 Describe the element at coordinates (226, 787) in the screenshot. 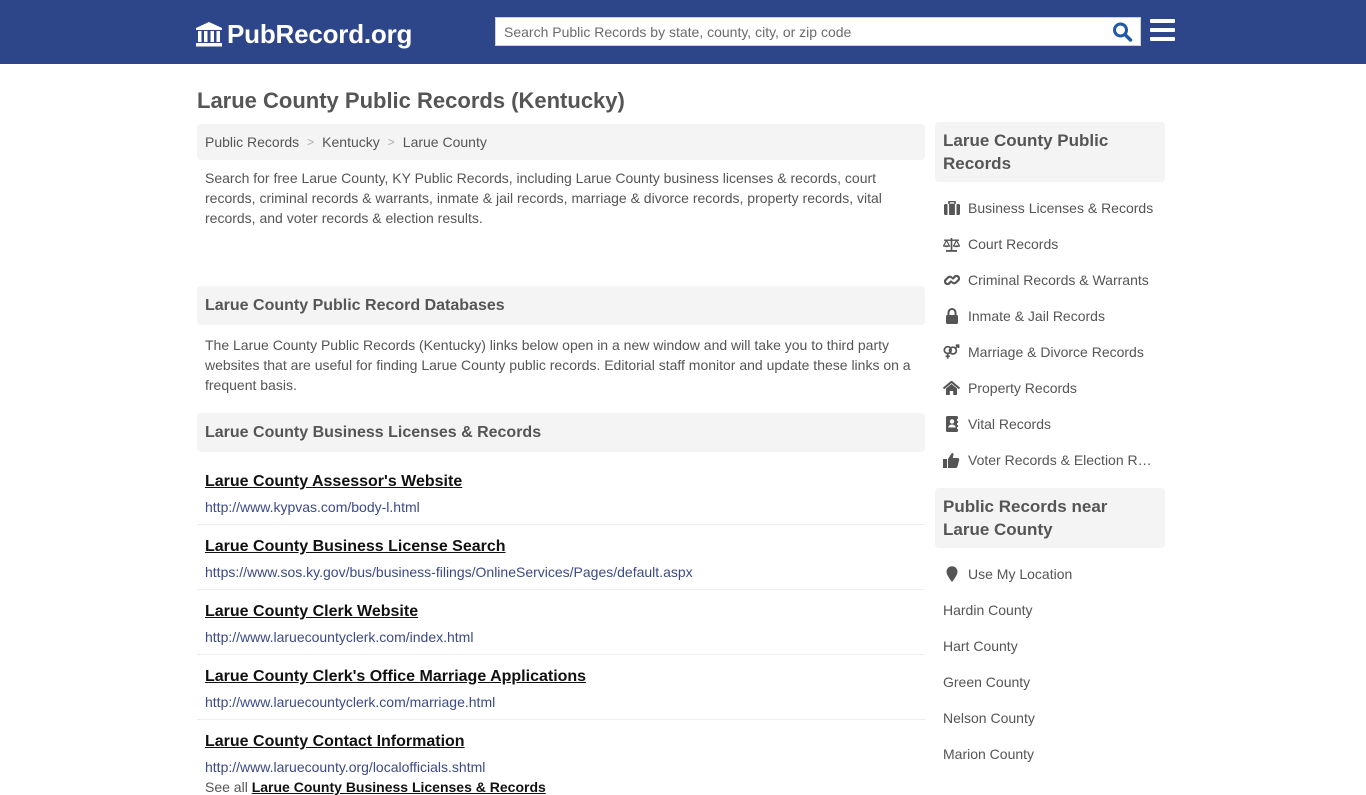

I see `see-all-prefix: See all` at that location.